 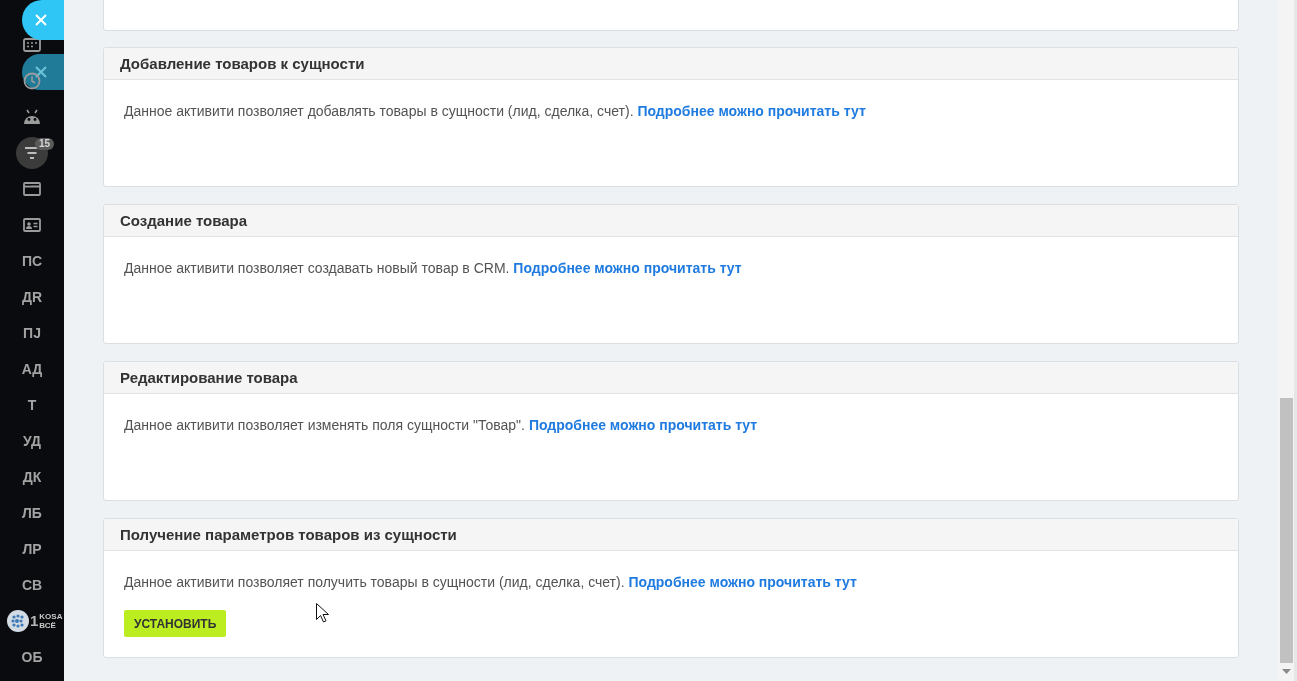 I want to click on card-description: Данное активити позволяет изменять поля сущности "Товар". Подробнее можно прочитать тут, so click(x=441, y=425).